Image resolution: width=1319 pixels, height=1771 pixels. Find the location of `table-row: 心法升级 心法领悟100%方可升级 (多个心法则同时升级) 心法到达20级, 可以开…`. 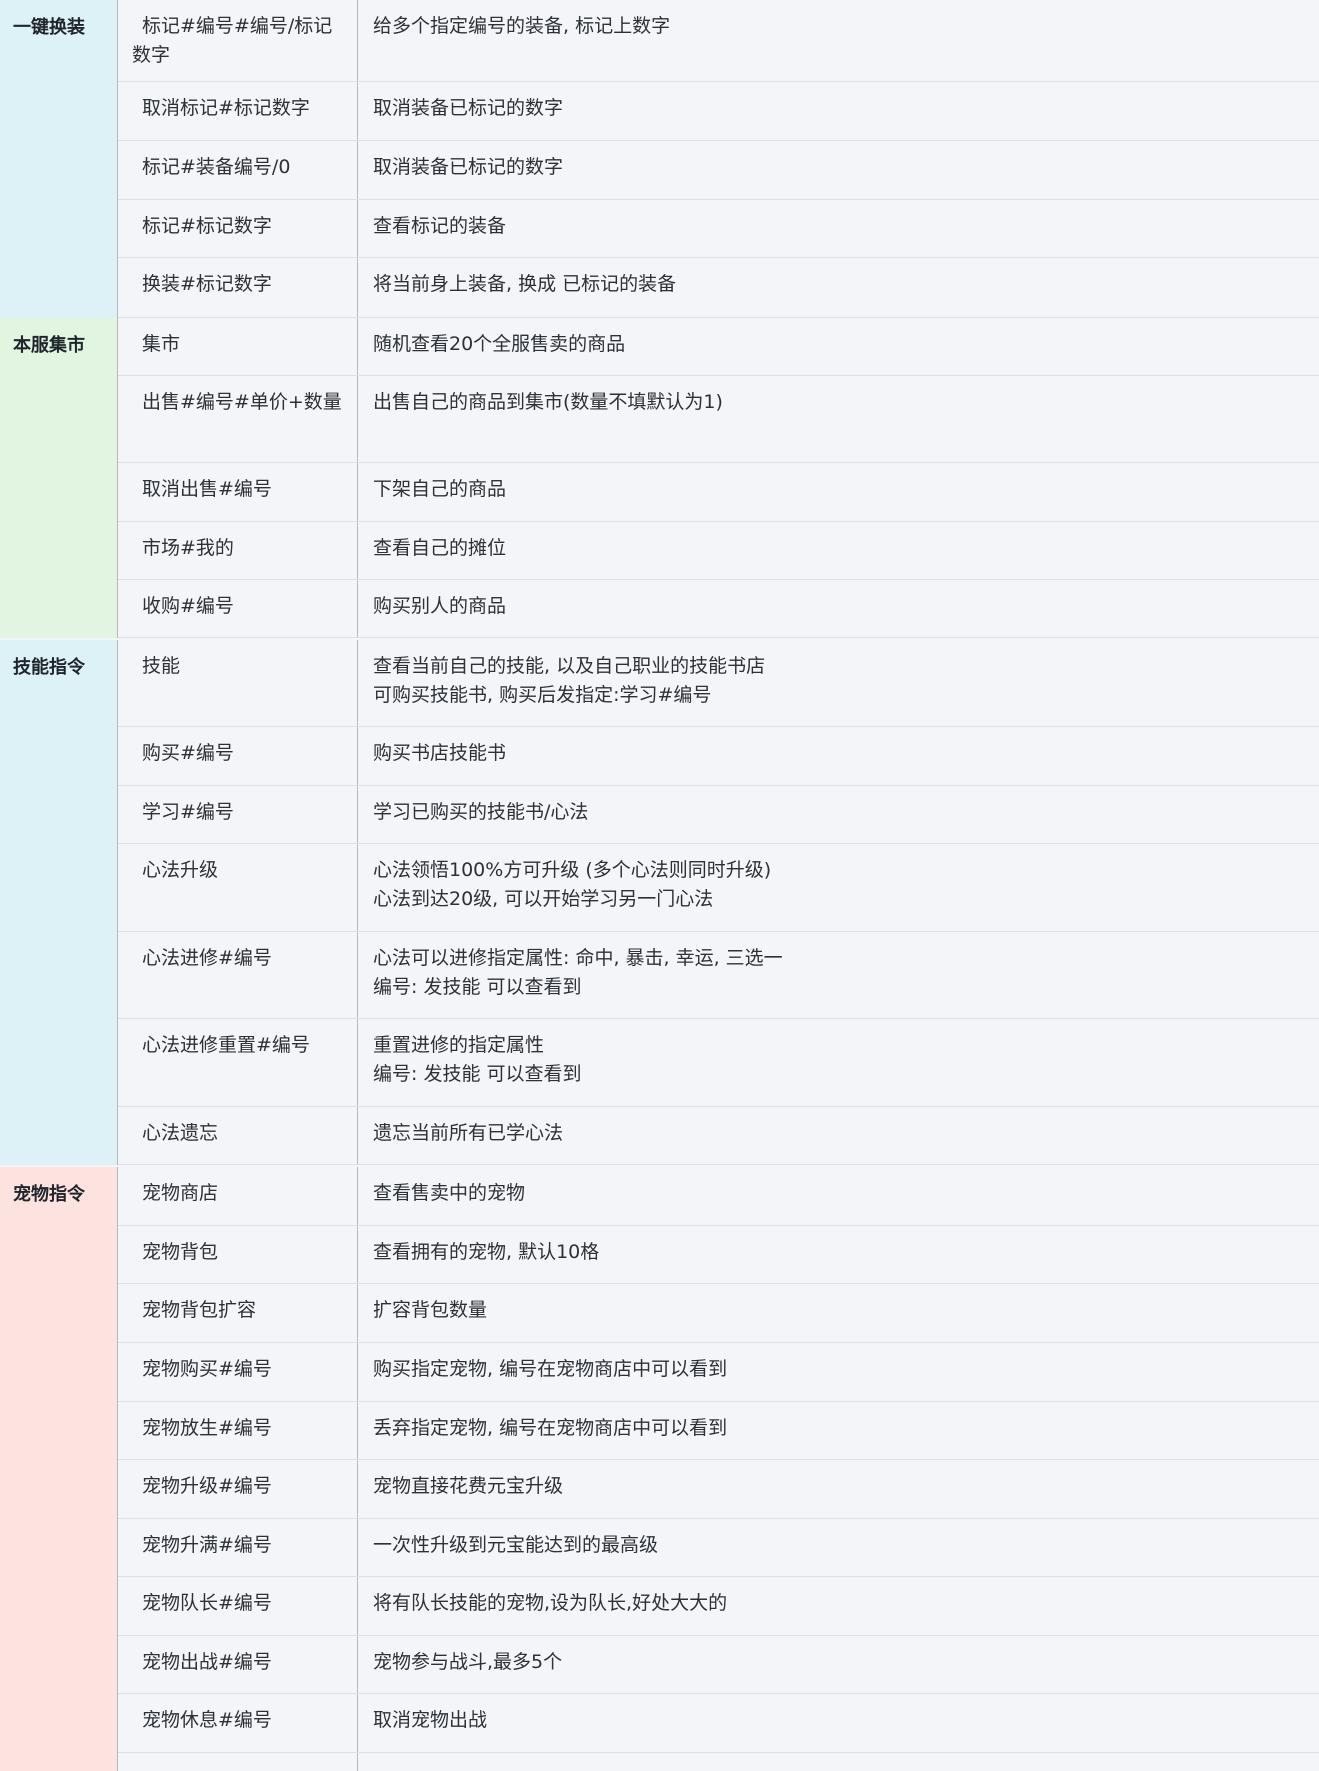

table-row: 心法升级 心法领悟100%方可升级 (多个心法则同时升级) 心法到达20级, 可以开… is located at coordinates (718, 888).